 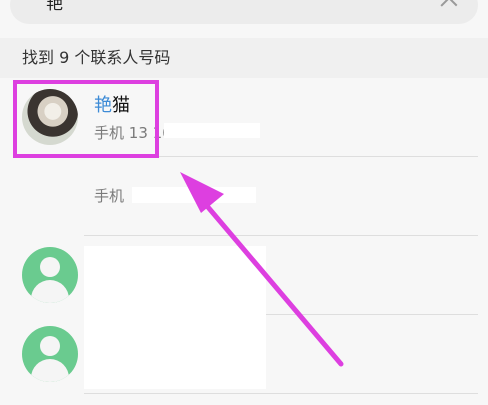 I want to click on search-input: 艳, so click(x=54, y=7).